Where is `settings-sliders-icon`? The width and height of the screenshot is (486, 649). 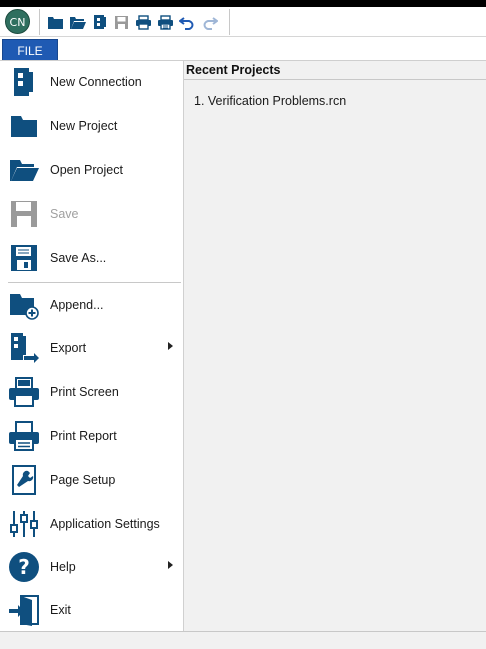 settings-sliders-icon is located at coordinates (24, 524).